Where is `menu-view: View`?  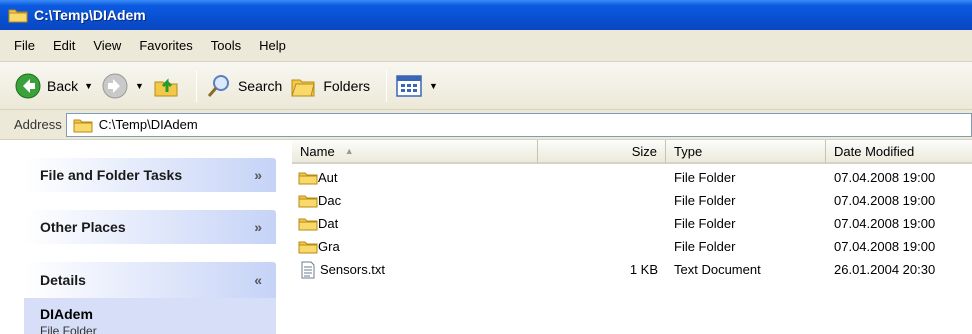 menu-view: View is located at coordinates (107, 45).